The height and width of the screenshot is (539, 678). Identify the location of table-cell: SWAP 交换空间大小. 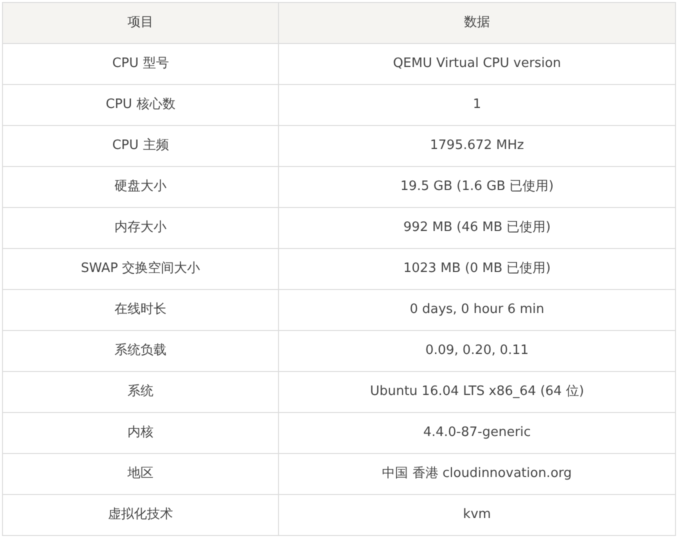
(140, 269).